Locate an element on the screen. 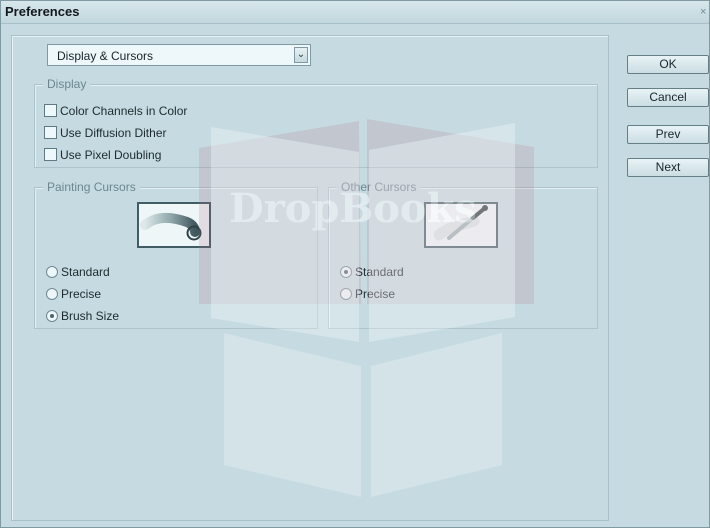 The image size is (710, 528). pixel-doubling-checkbox is located at coordinates (50, 154).